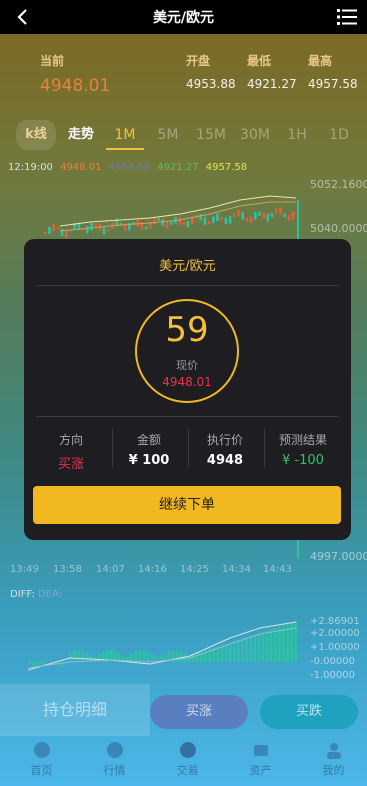 Image resolution: width=367 pixels, height=786 pixels. I want to click on nav-label: 交易, so click(187, 770).